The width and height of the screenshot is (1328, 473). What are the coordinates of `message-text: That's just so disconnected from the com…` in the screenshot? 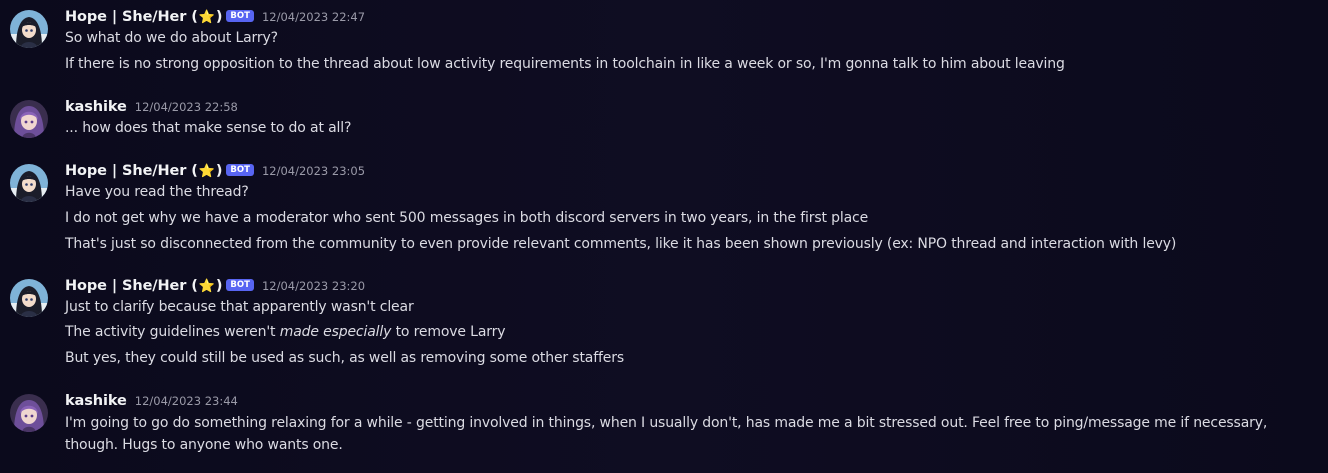 It's located at (621, 244).